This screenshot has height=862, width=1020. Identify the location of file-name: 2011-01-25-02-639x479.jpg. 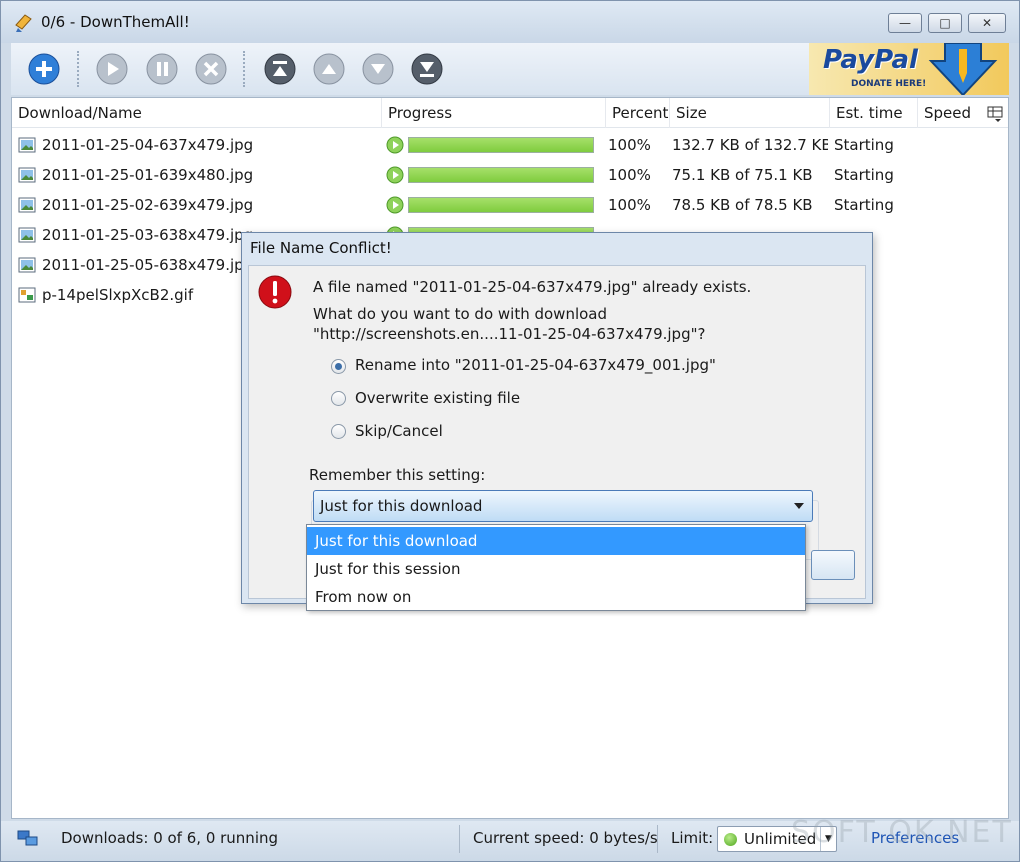
(148, 205).